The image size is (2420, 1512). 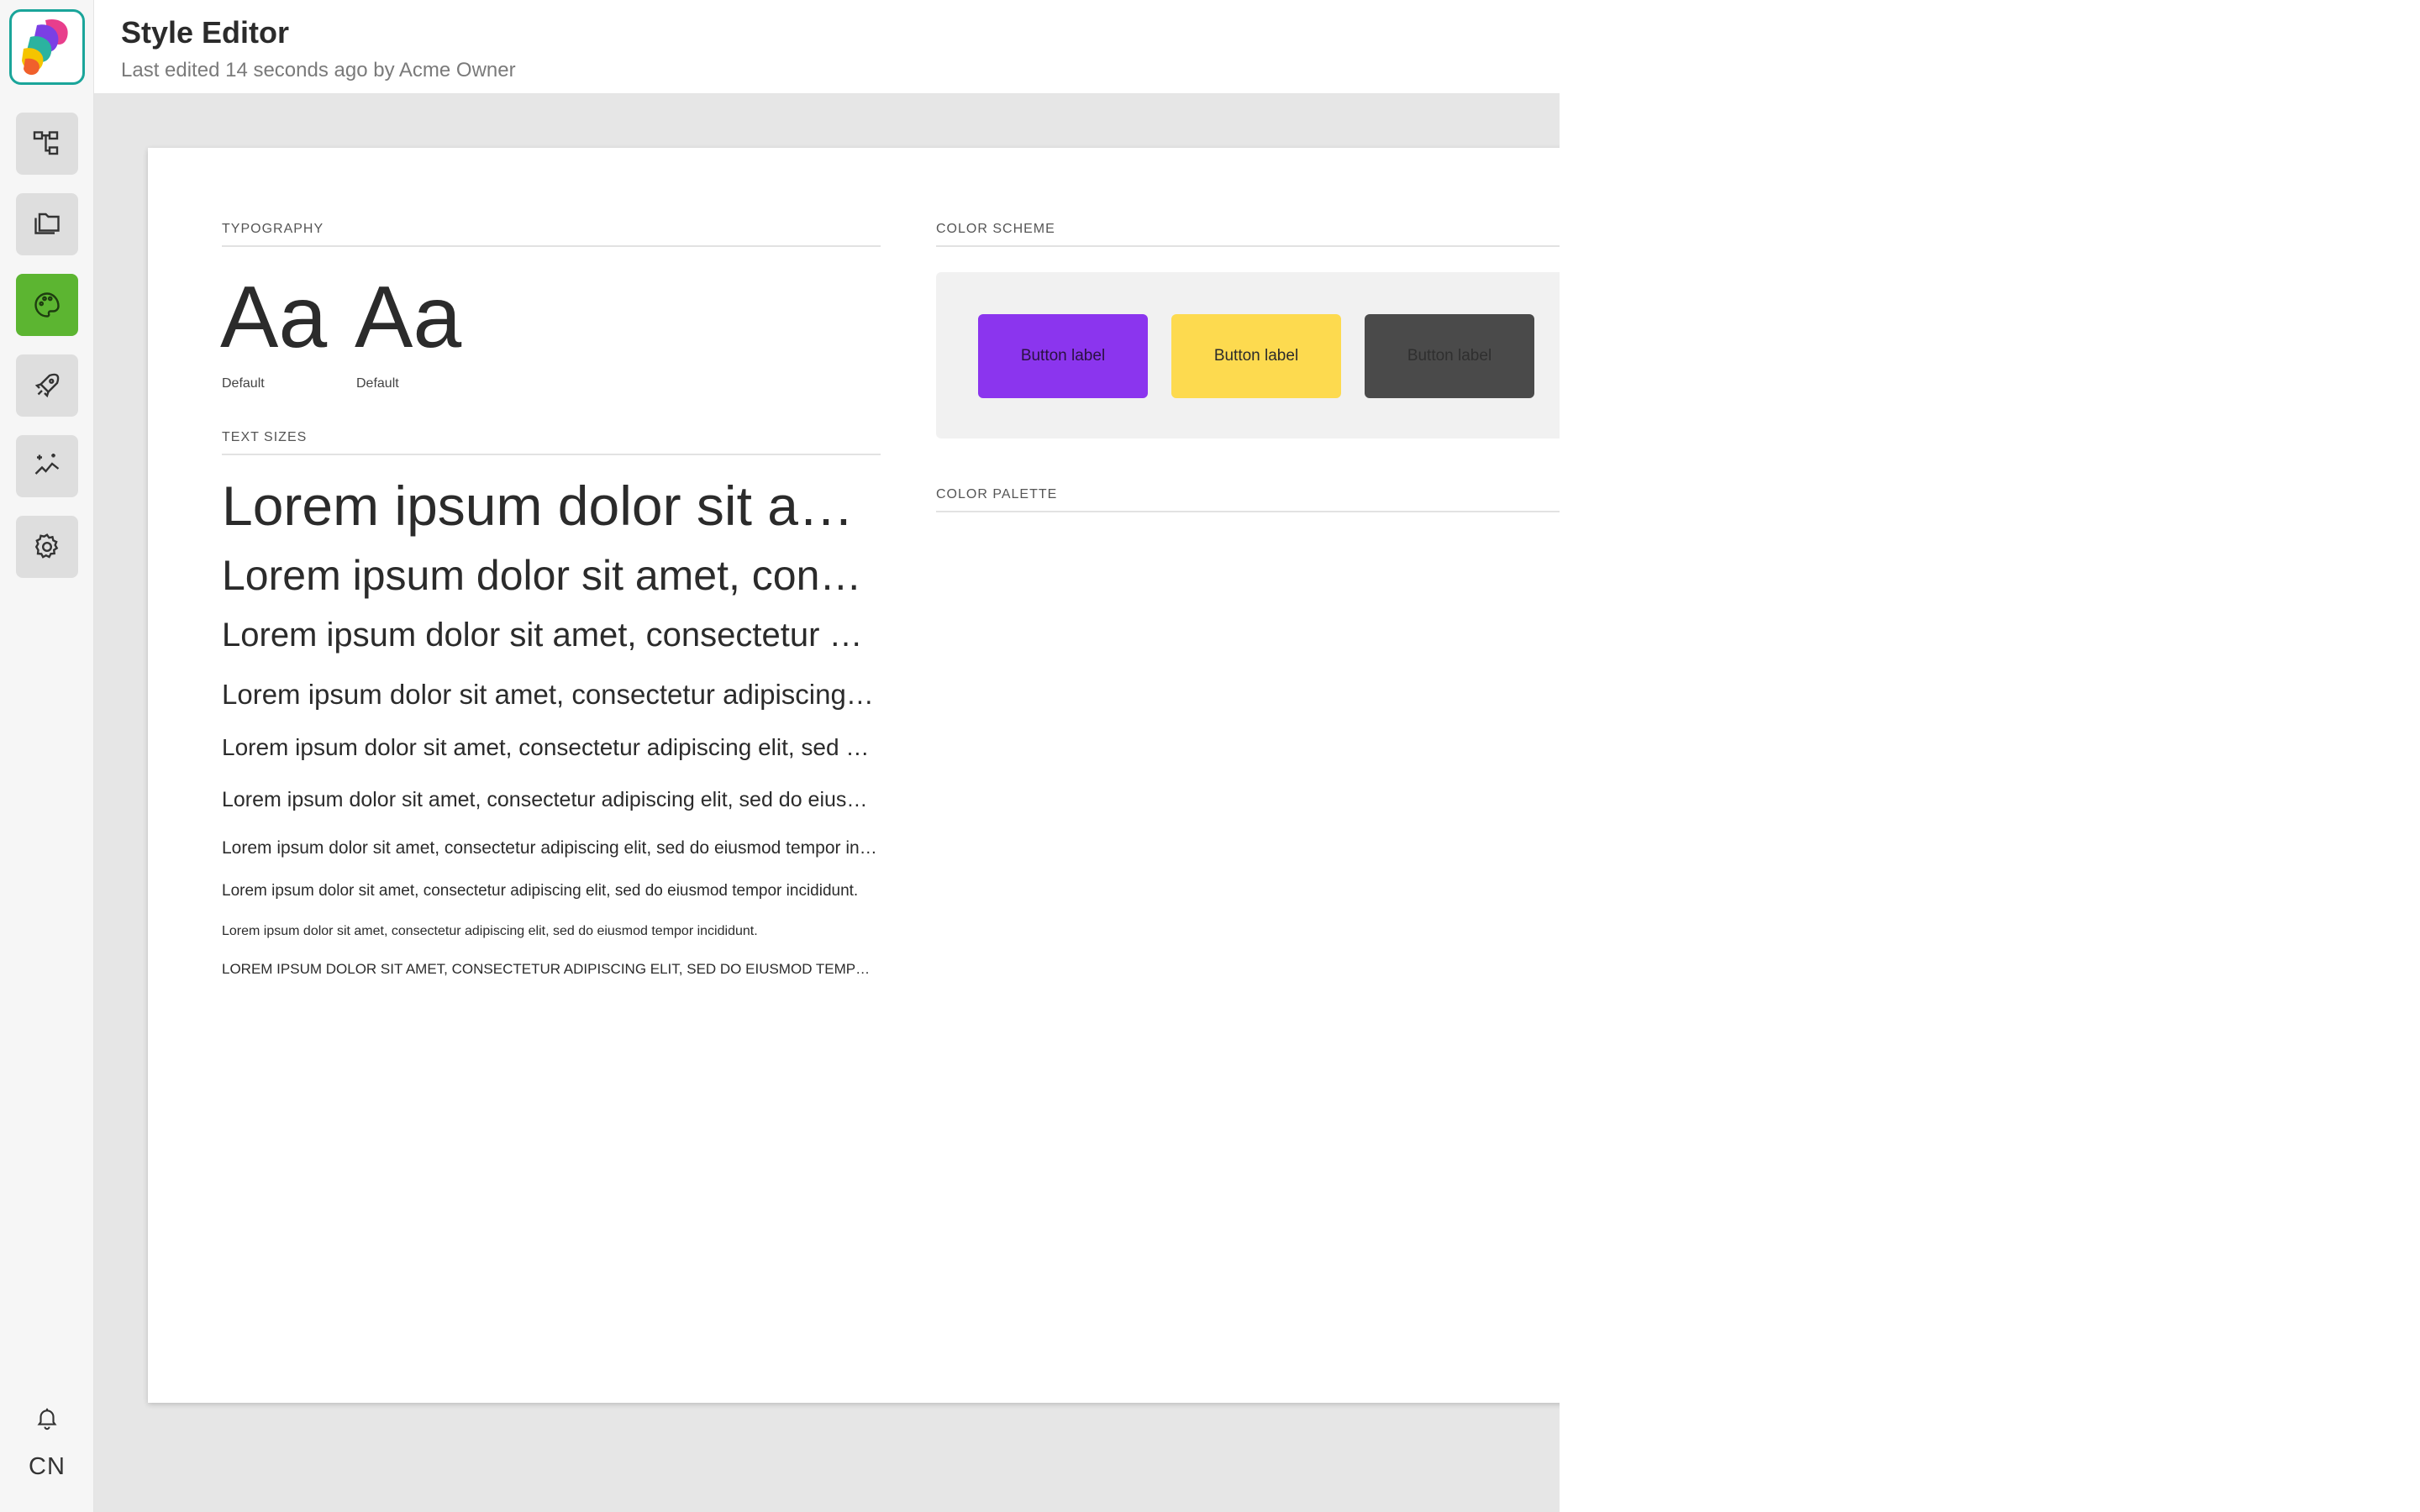 What do you see at coordinates (273, 229) in the screenshot?
I see `typography-label: TYPOGRAPHY` at bounding box center [273, 229].